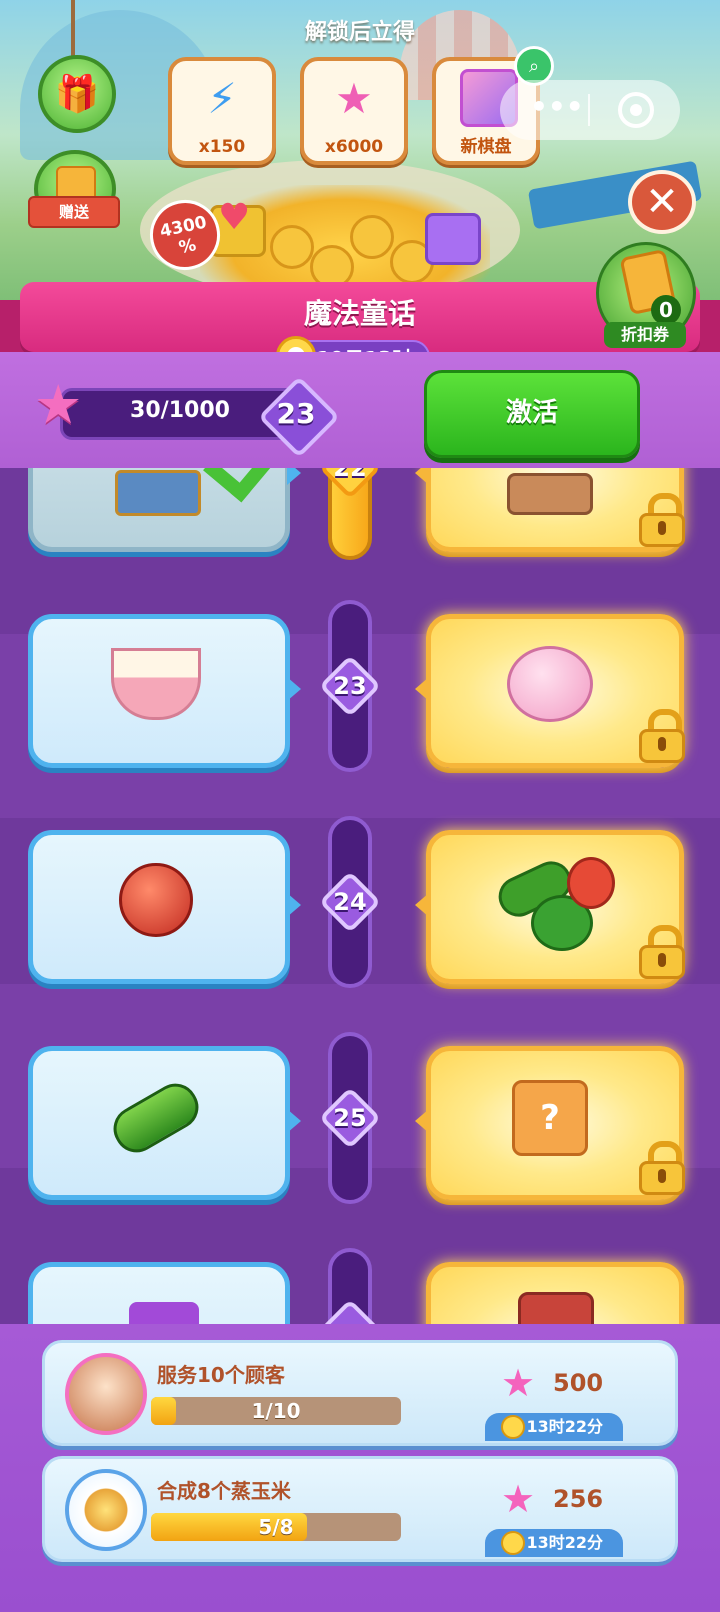 This screenshot has height=1612, width=720. Describe the element at coordinates (224, 1491) in the screenshot. I see `task-title: 合成8个蒸玉米` at that location.